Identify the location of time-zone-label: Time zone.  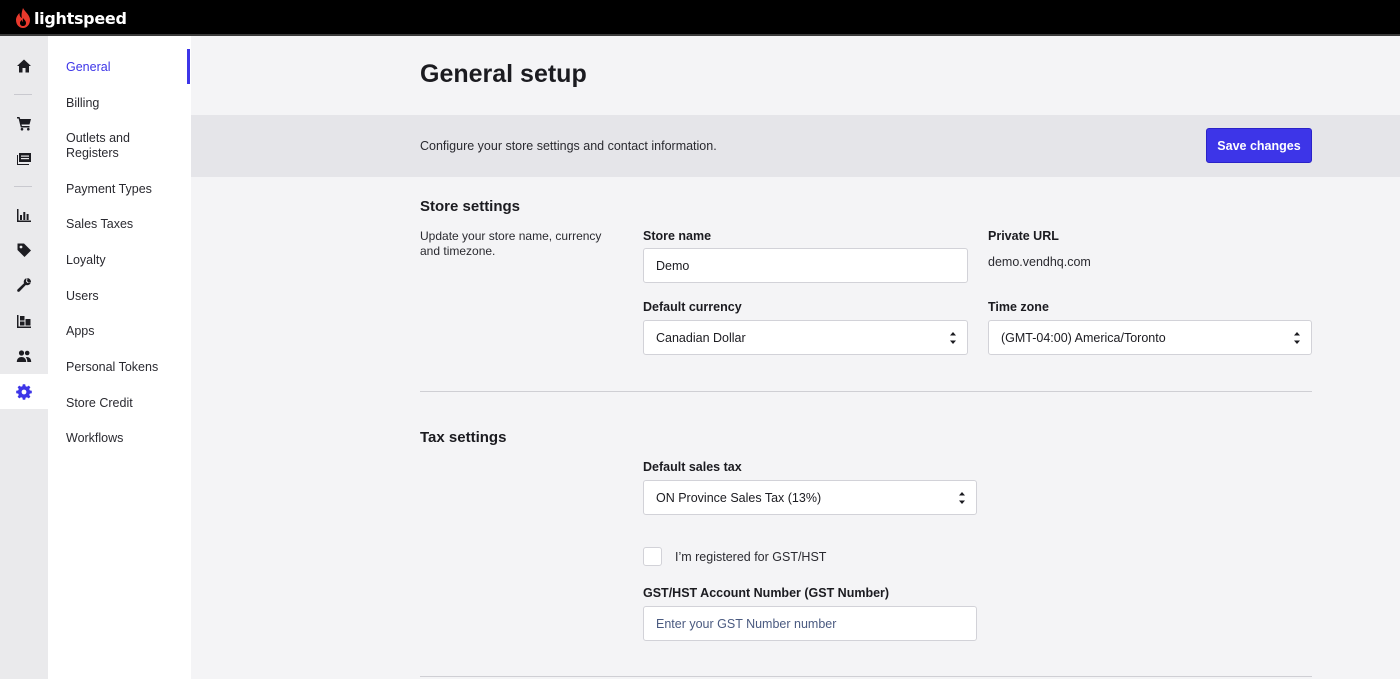
(1018, 307).